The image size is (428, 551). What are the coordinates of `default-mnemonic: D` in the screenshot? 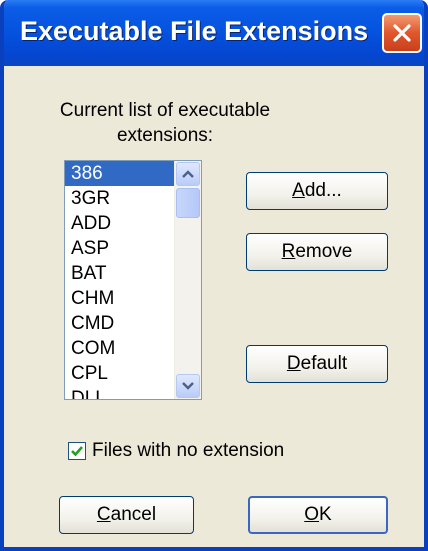 It's located at (293, 363).